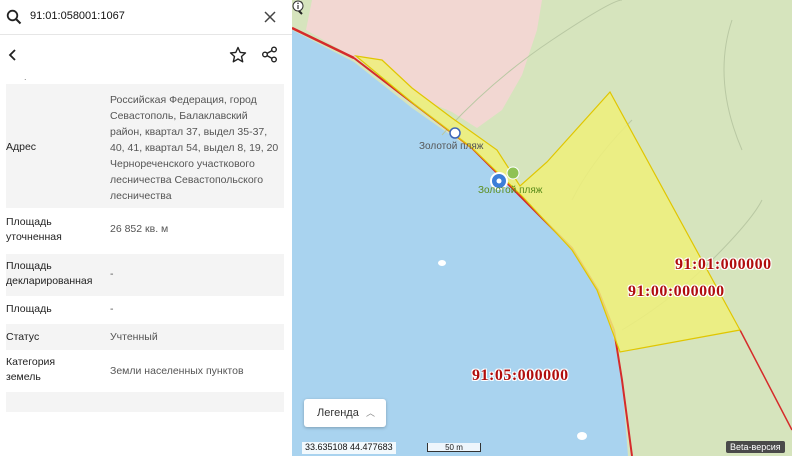 The width and height of the screenshot is (792, 456). Describe the element at coordinates (298, 6) in the screenshot. I see `info-icon` at that location.